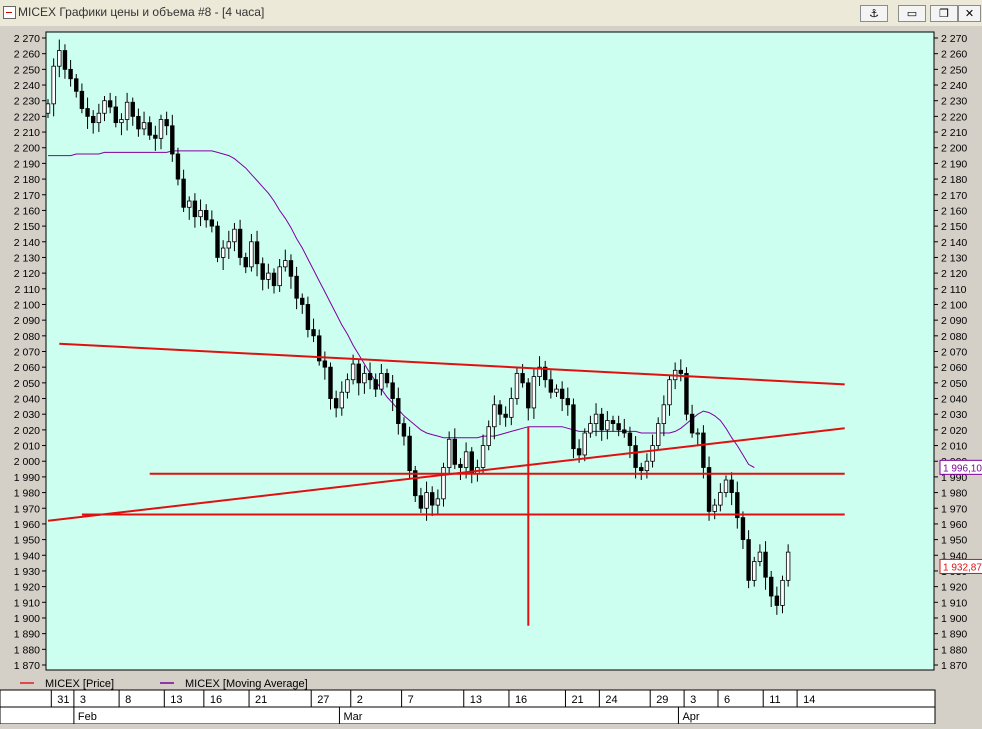  What do you see at coordinates (954, 400) in the screenshot?
I see `y-tick-label-right: 2 040` at bounding box center [954, 400].